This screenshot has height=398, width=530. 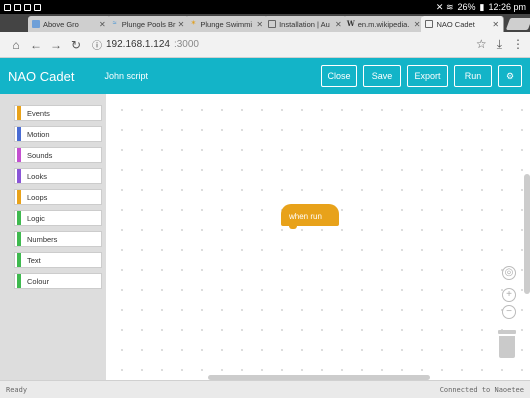 I want to click on category-numbers: Numbers, so click(x=58, y=239).